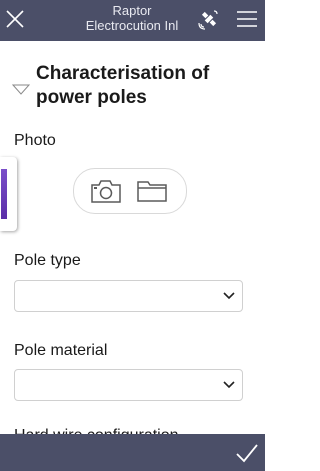 The width and height of the screenshot is (320, 471). I want to click on photo-picker, so click(130, 191).